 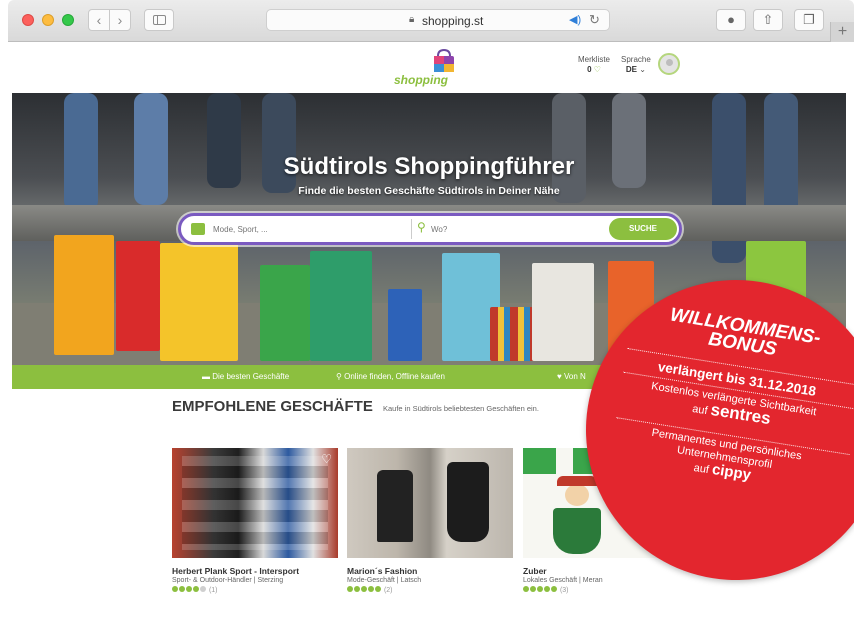 What do you see at coordinates (631, 69) in the screenshot?
I see `language-value: DE` at bounding box center [631, 69].